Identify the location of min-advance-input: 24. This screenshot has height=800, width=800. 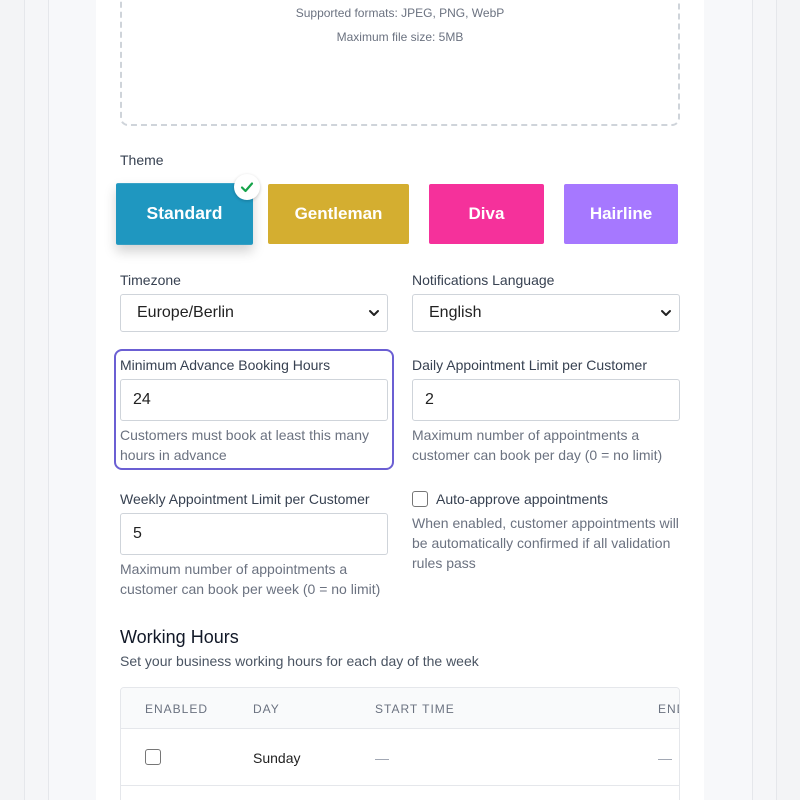
(254, 400).